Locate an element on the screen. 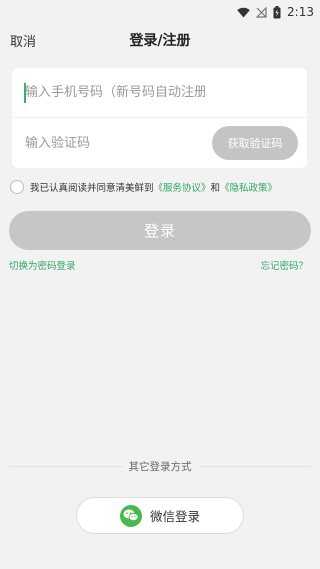 The image size is (320, 569). other-login-methods-text: 其它登录方式 is located at coordinates (160, 467).